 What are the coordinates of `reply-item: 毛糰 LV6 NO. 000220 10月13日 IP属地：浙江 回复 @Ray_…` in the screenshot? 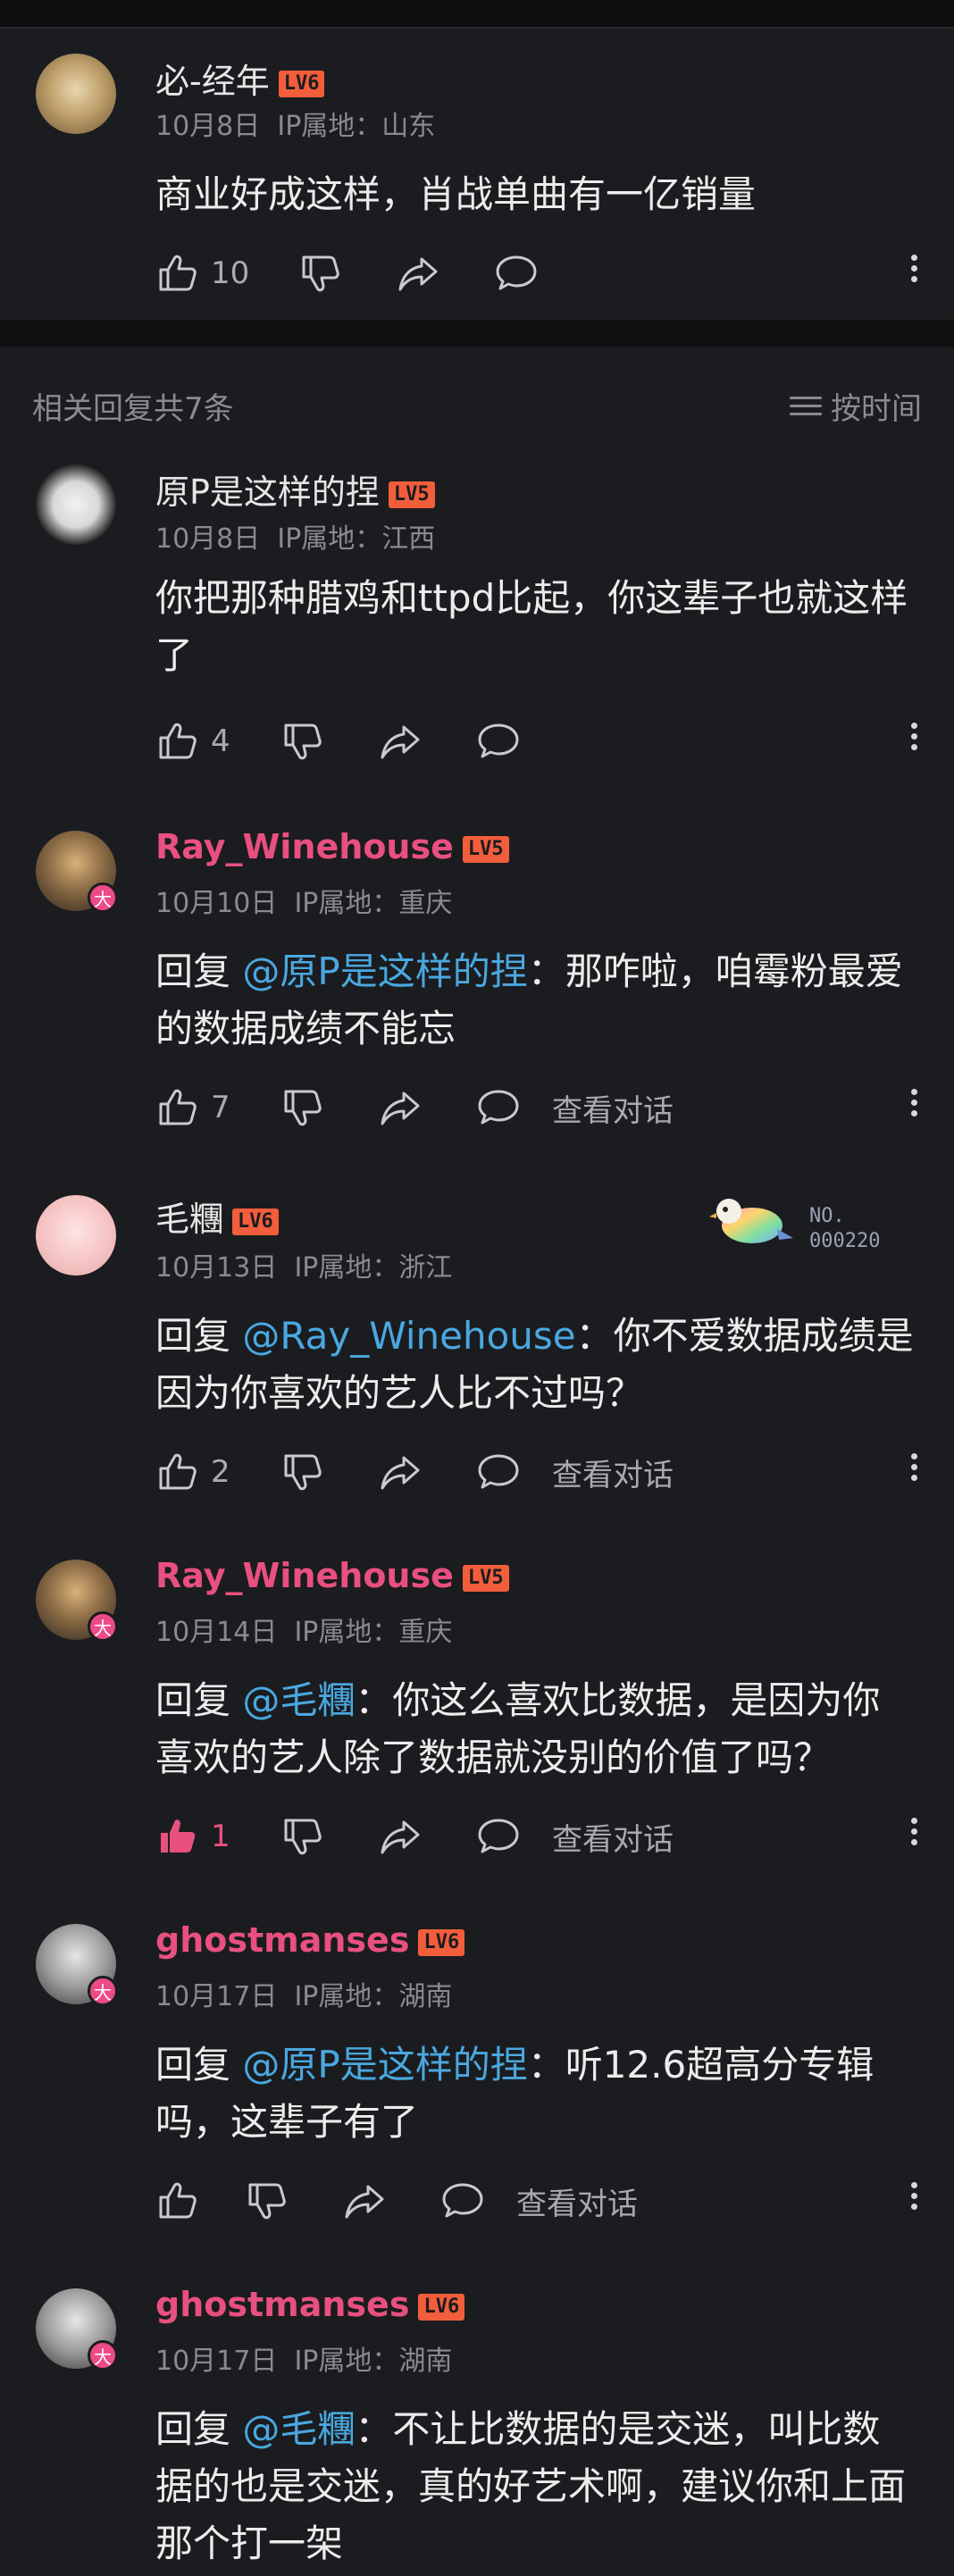 It's located at (477, 1341).